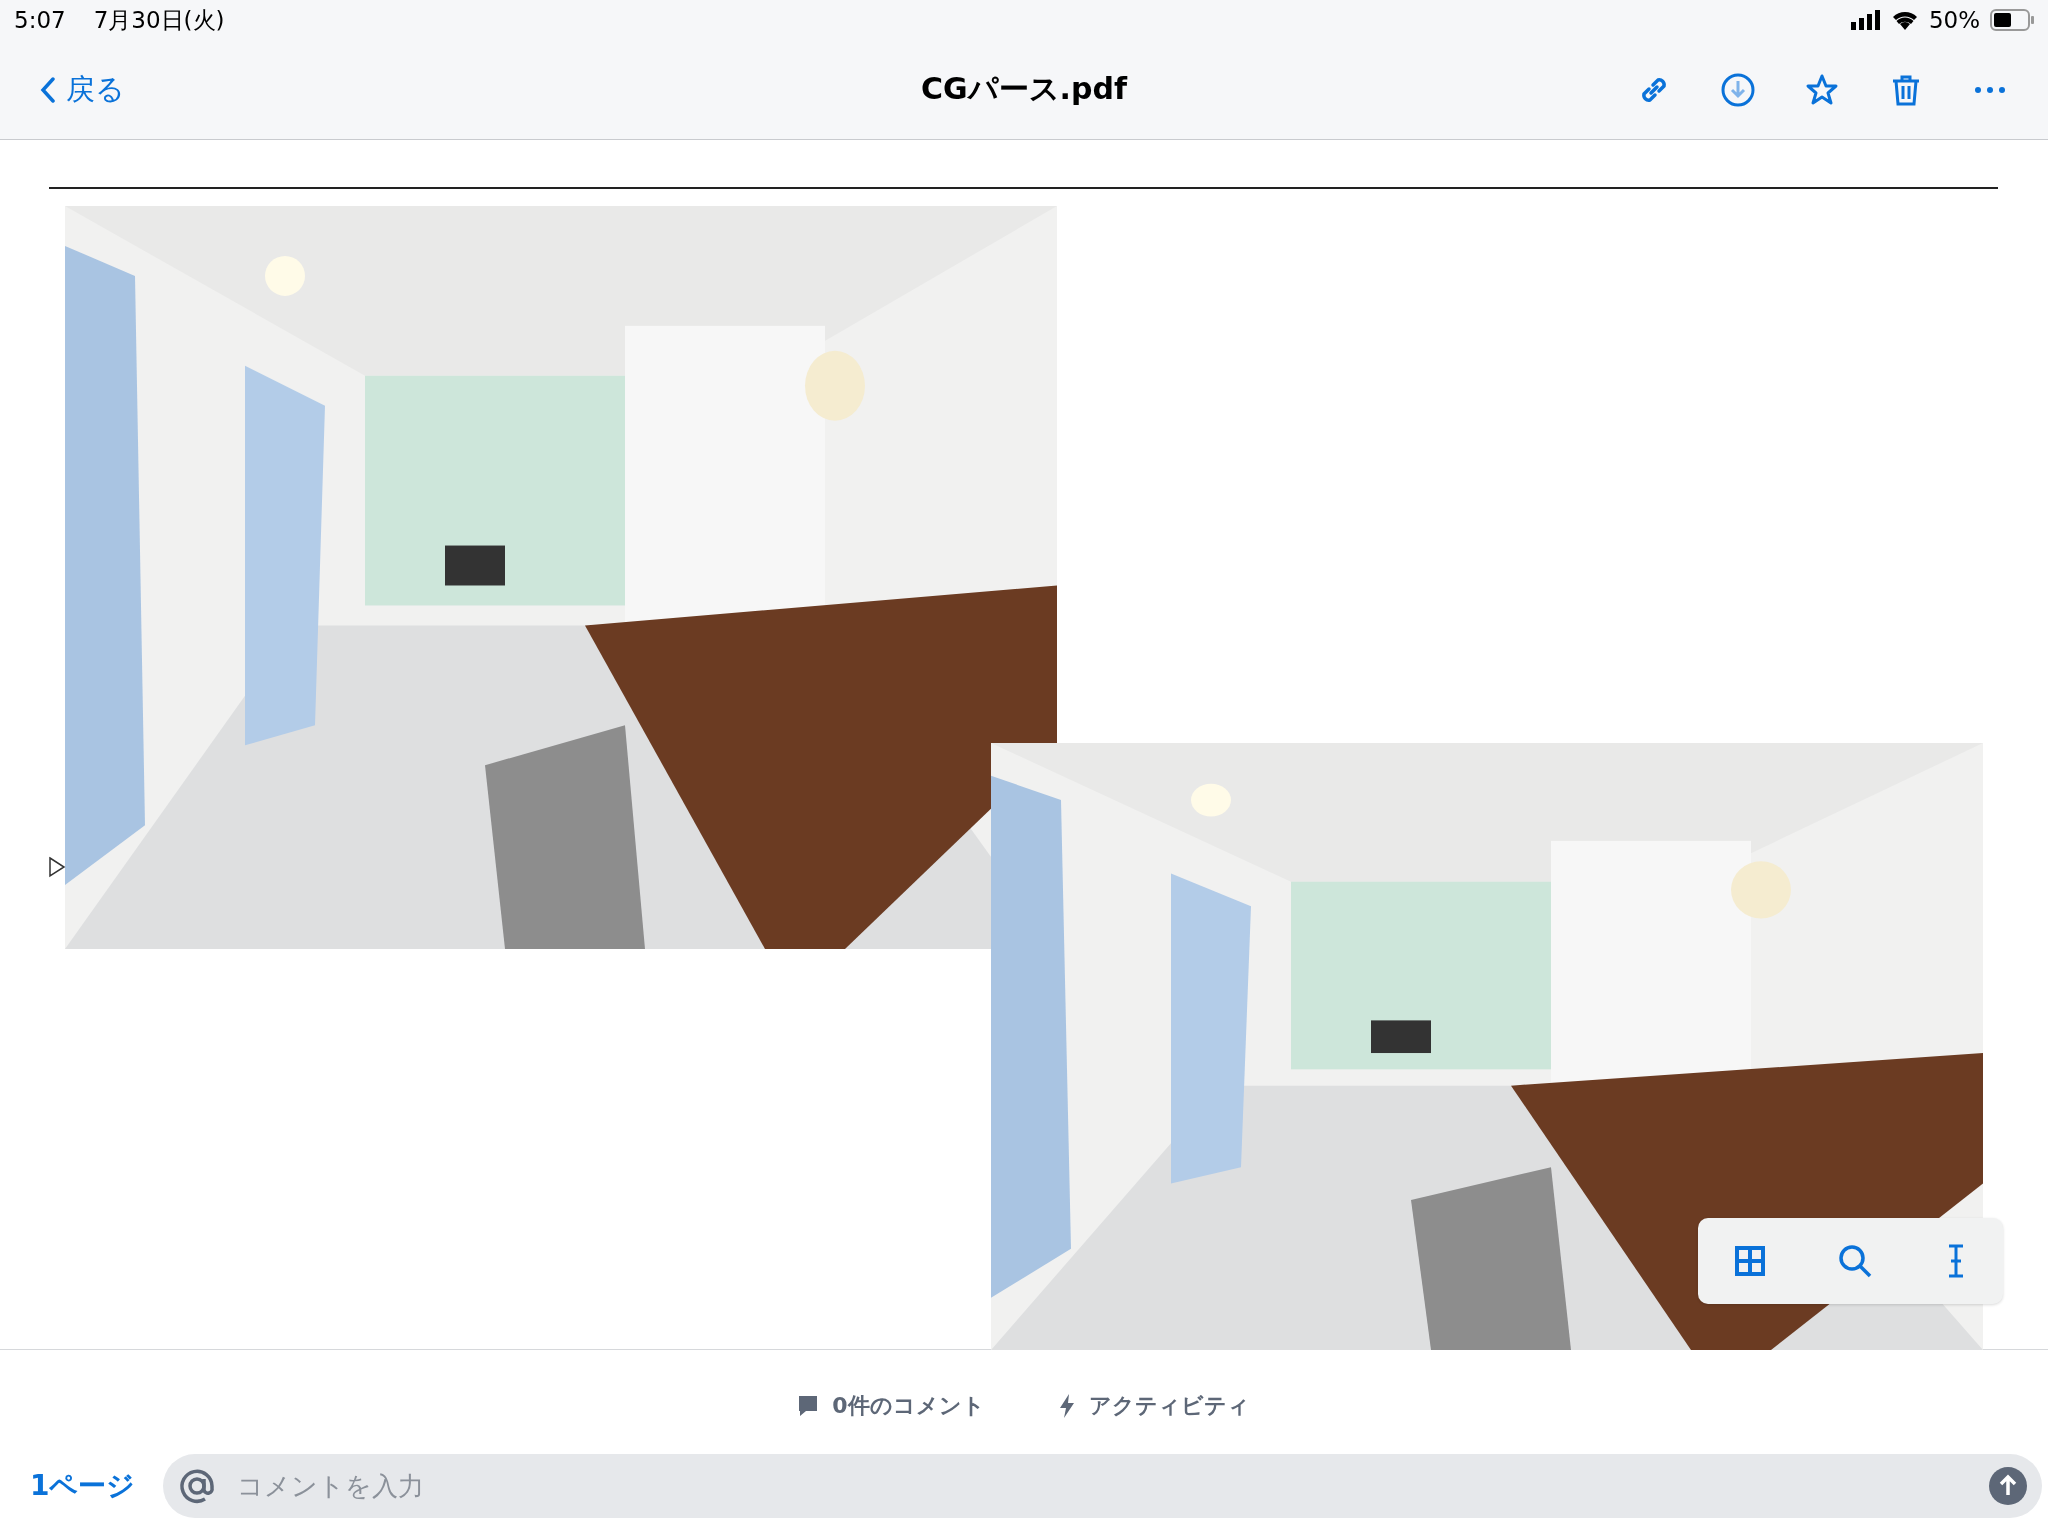 The image size is (2048, 1536). What do you see at coordinates (40, 20) in the screenshot?
I see `status-time: 5:07` at bounding box center [40, 20].